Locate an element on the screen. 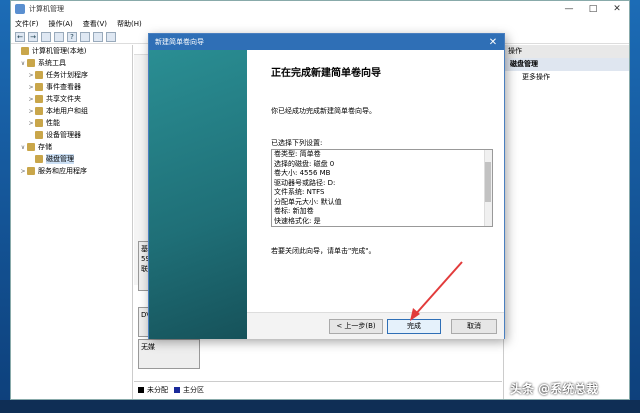 The width and height of the screenshot is (640, 413). cancel-button: 取消 is located at coordinates (474, 326).